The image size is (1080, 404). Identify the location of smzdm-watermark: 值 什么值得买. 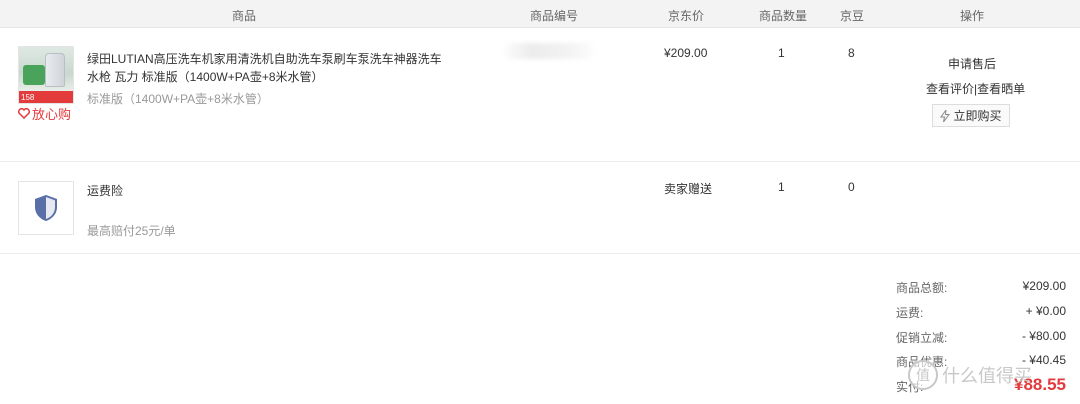
(970, 375).